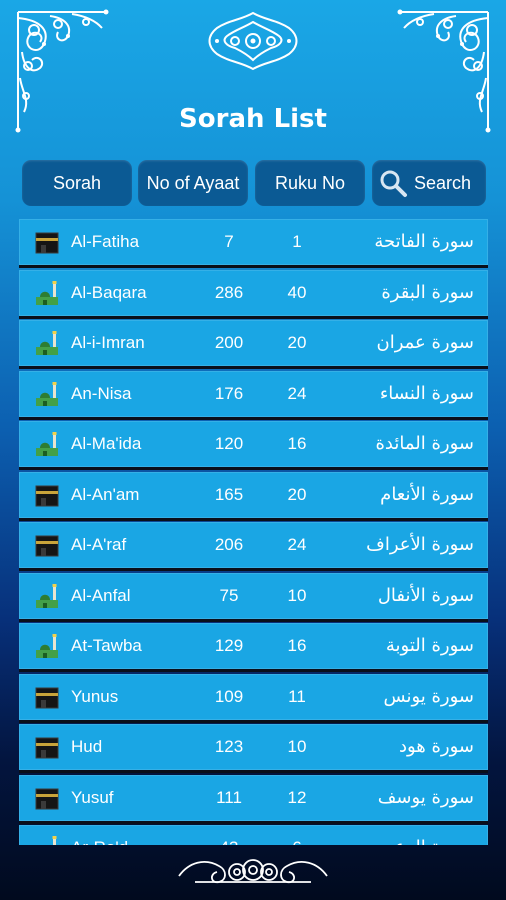 The width and height of the screenshot is (506, 900). What do you see at coordinates (229, 797) in the screenshot?
I see `ayaat-count: 111` at bounding box center [229, 797].